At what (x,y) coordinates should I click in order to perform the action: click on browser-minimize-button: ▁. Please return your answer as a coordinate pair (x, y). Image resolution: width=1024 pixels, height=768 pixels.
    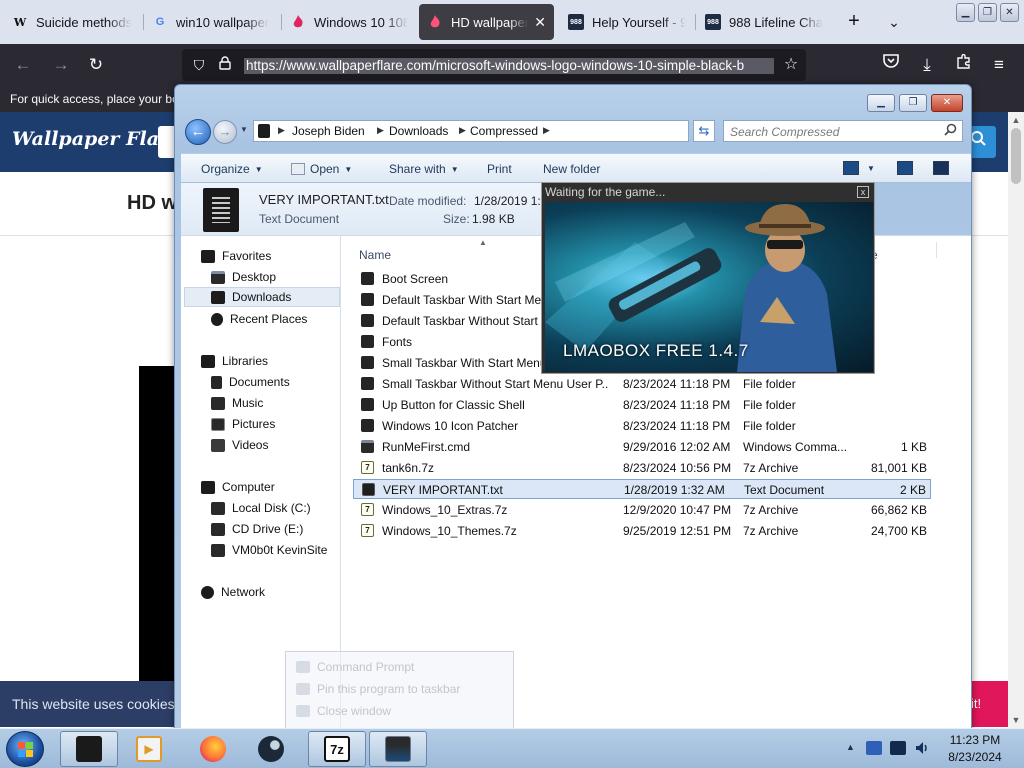
    Looking at the image, I should click on (965, 12).